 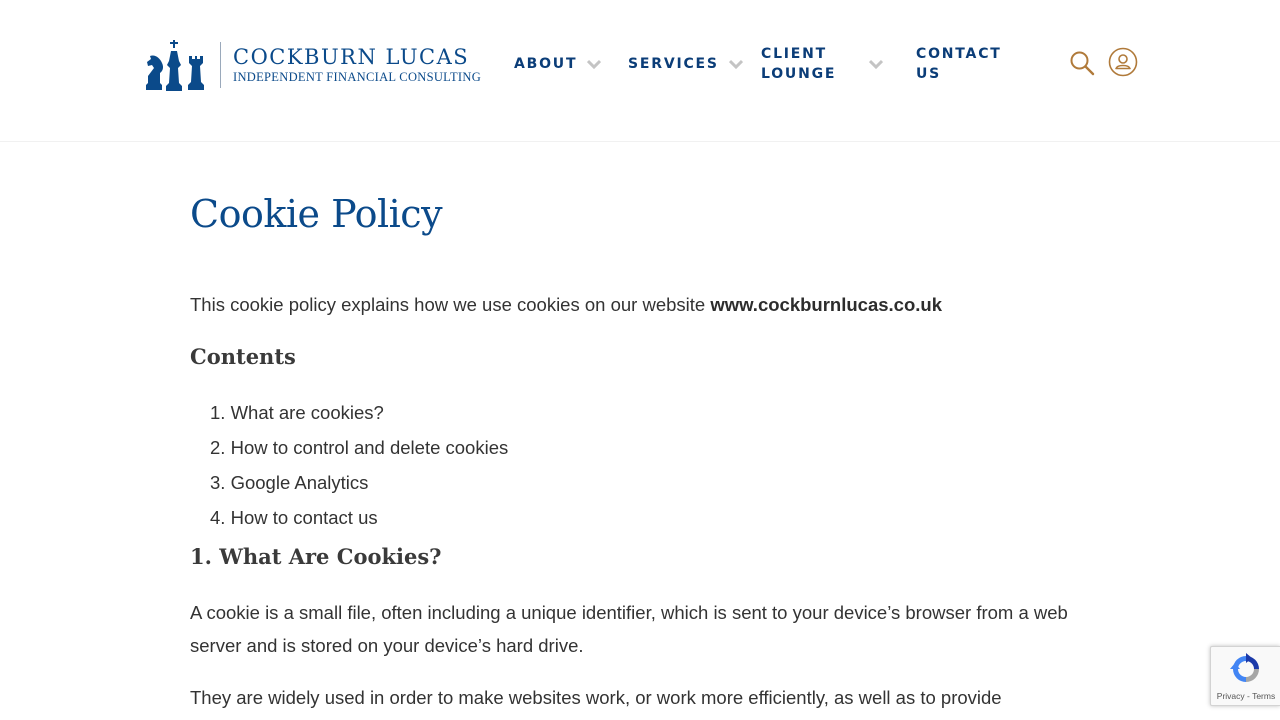 I want to click on toc-link-control-delete-cookies: How to control and delete cookies, so click(x=370, y=447).